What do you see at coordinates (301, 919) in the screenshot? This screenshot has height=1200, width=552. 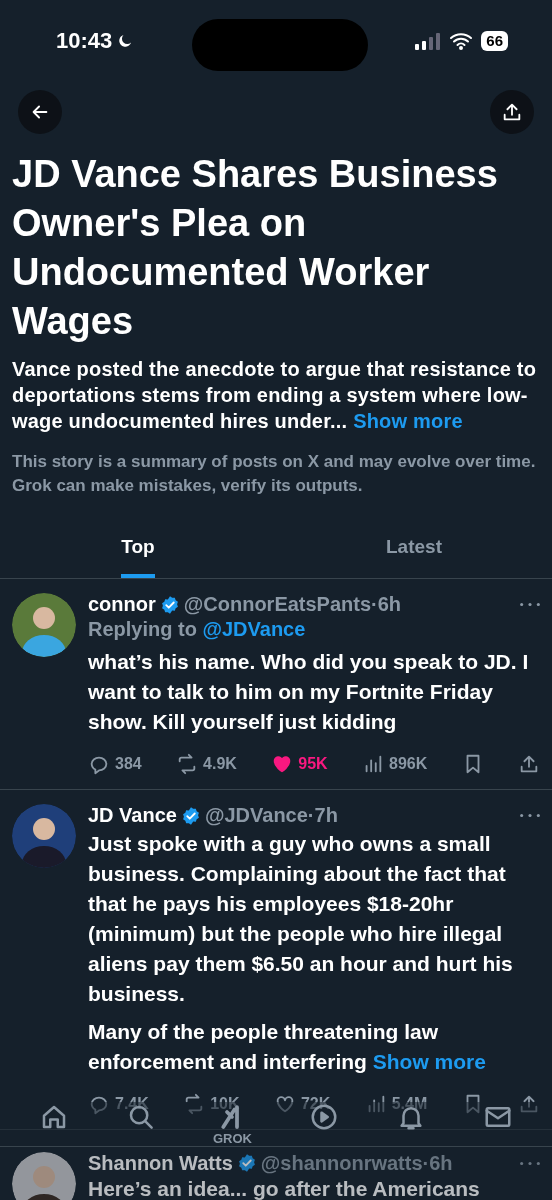 I see `post-text: Just spoke with a guy who owns a small business. Complaining about the fact that that he pays his employees $18-20hr (minimum) but the people who hire illegal aliens pay them $6.50 an hour and hurt his business.` at bounding box center [301, 919].